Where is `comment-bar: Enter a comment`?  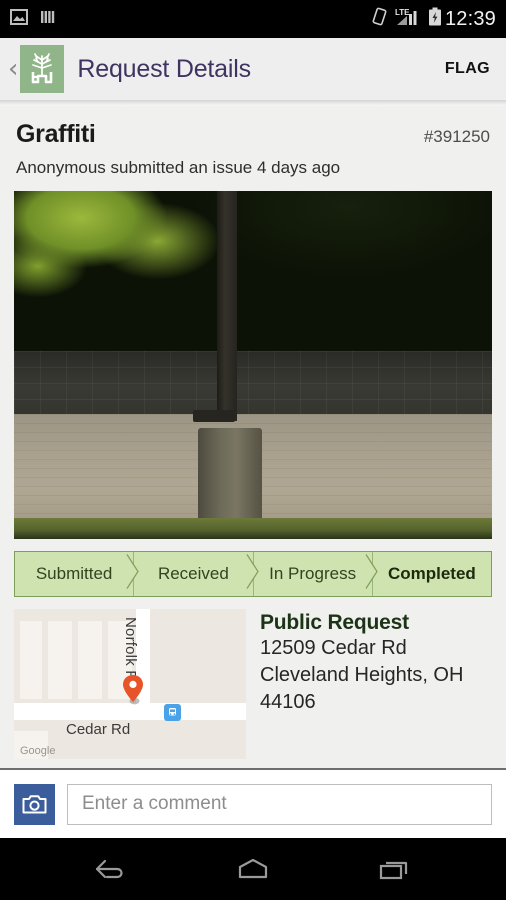
comment-bar: Enter a comment is located at coordinates (253, 803).